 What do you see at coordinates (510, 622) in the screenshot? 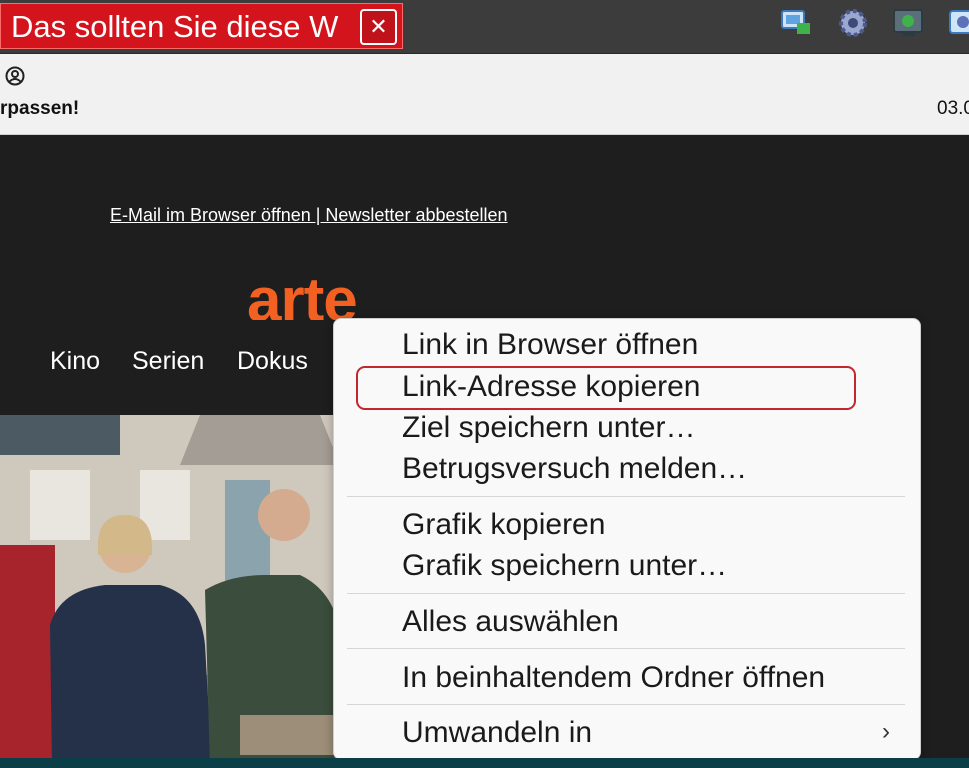
I see `menu-item-select-all: Alles auswählen` at bounding box center [510, 622].